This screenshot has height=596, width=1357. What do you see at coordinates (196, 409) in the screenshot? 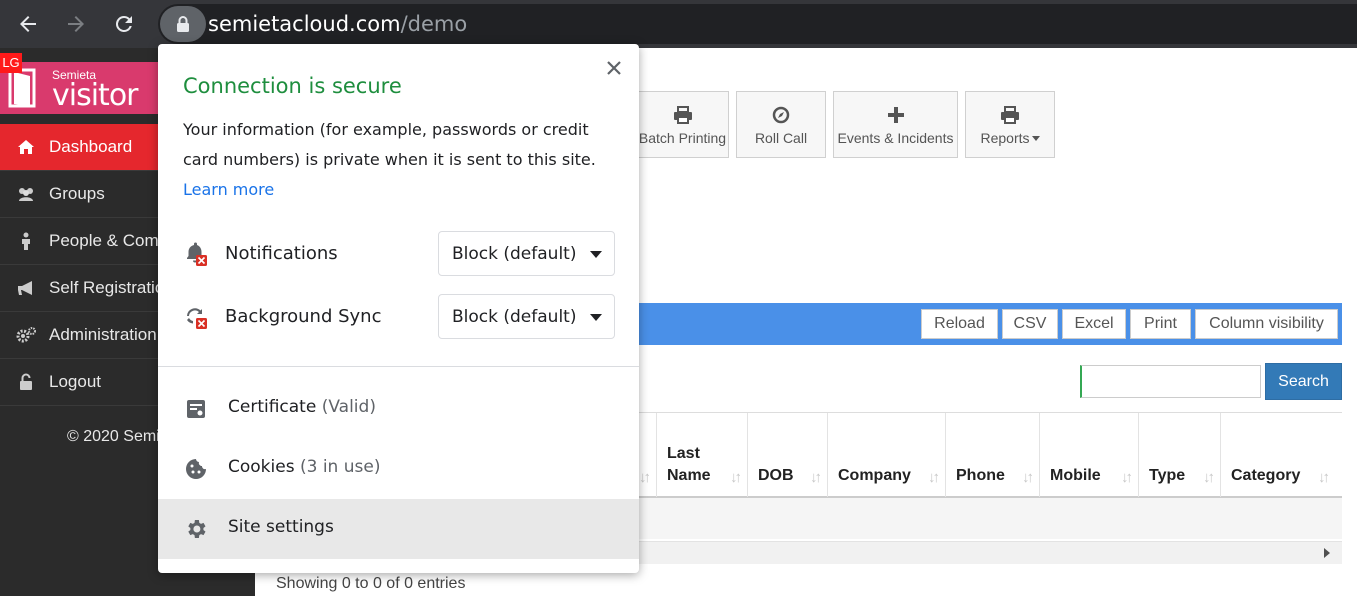
I see `certificate-icon` at bounding box center [196, 409].